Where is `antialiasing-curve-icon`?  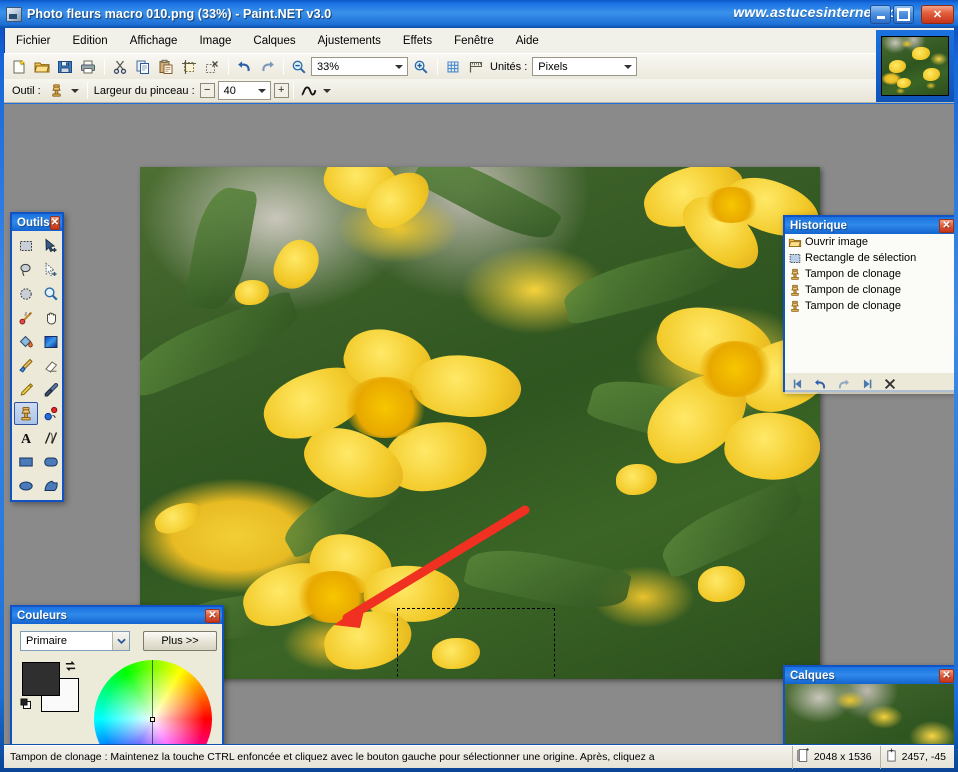
antialiasing-curve-icon is located at coordinates (309, 90).